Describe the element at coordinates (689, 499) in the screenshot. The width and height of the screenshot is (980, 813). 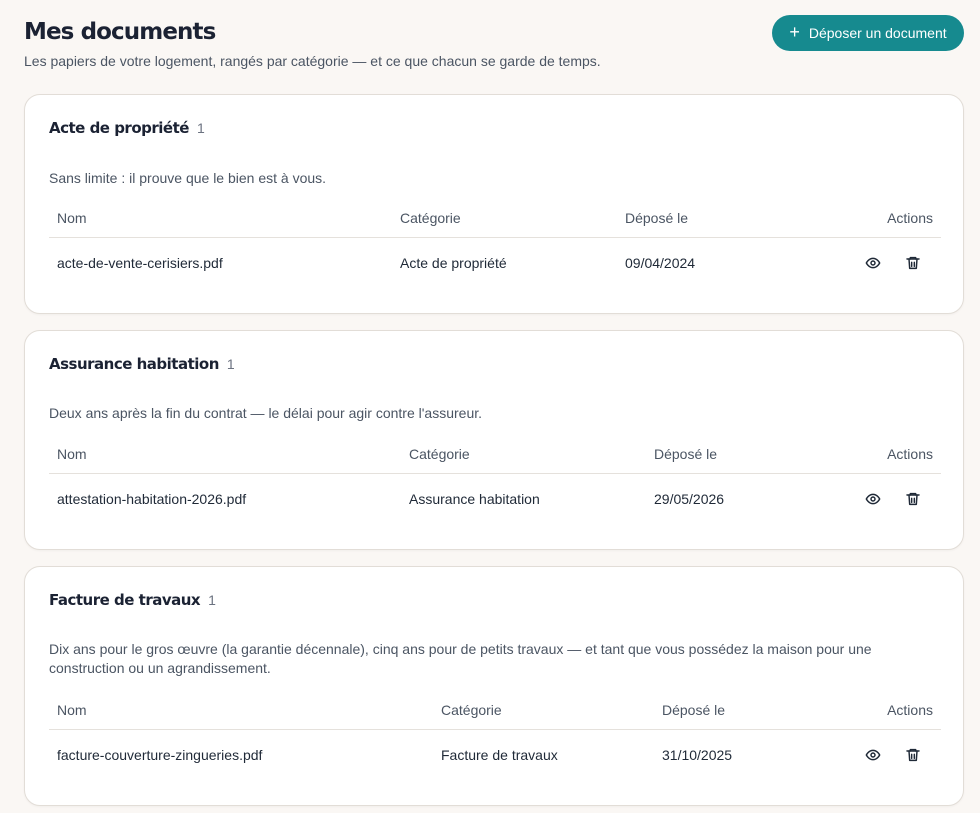
I see `document-date: 29/05/2026` at that location.